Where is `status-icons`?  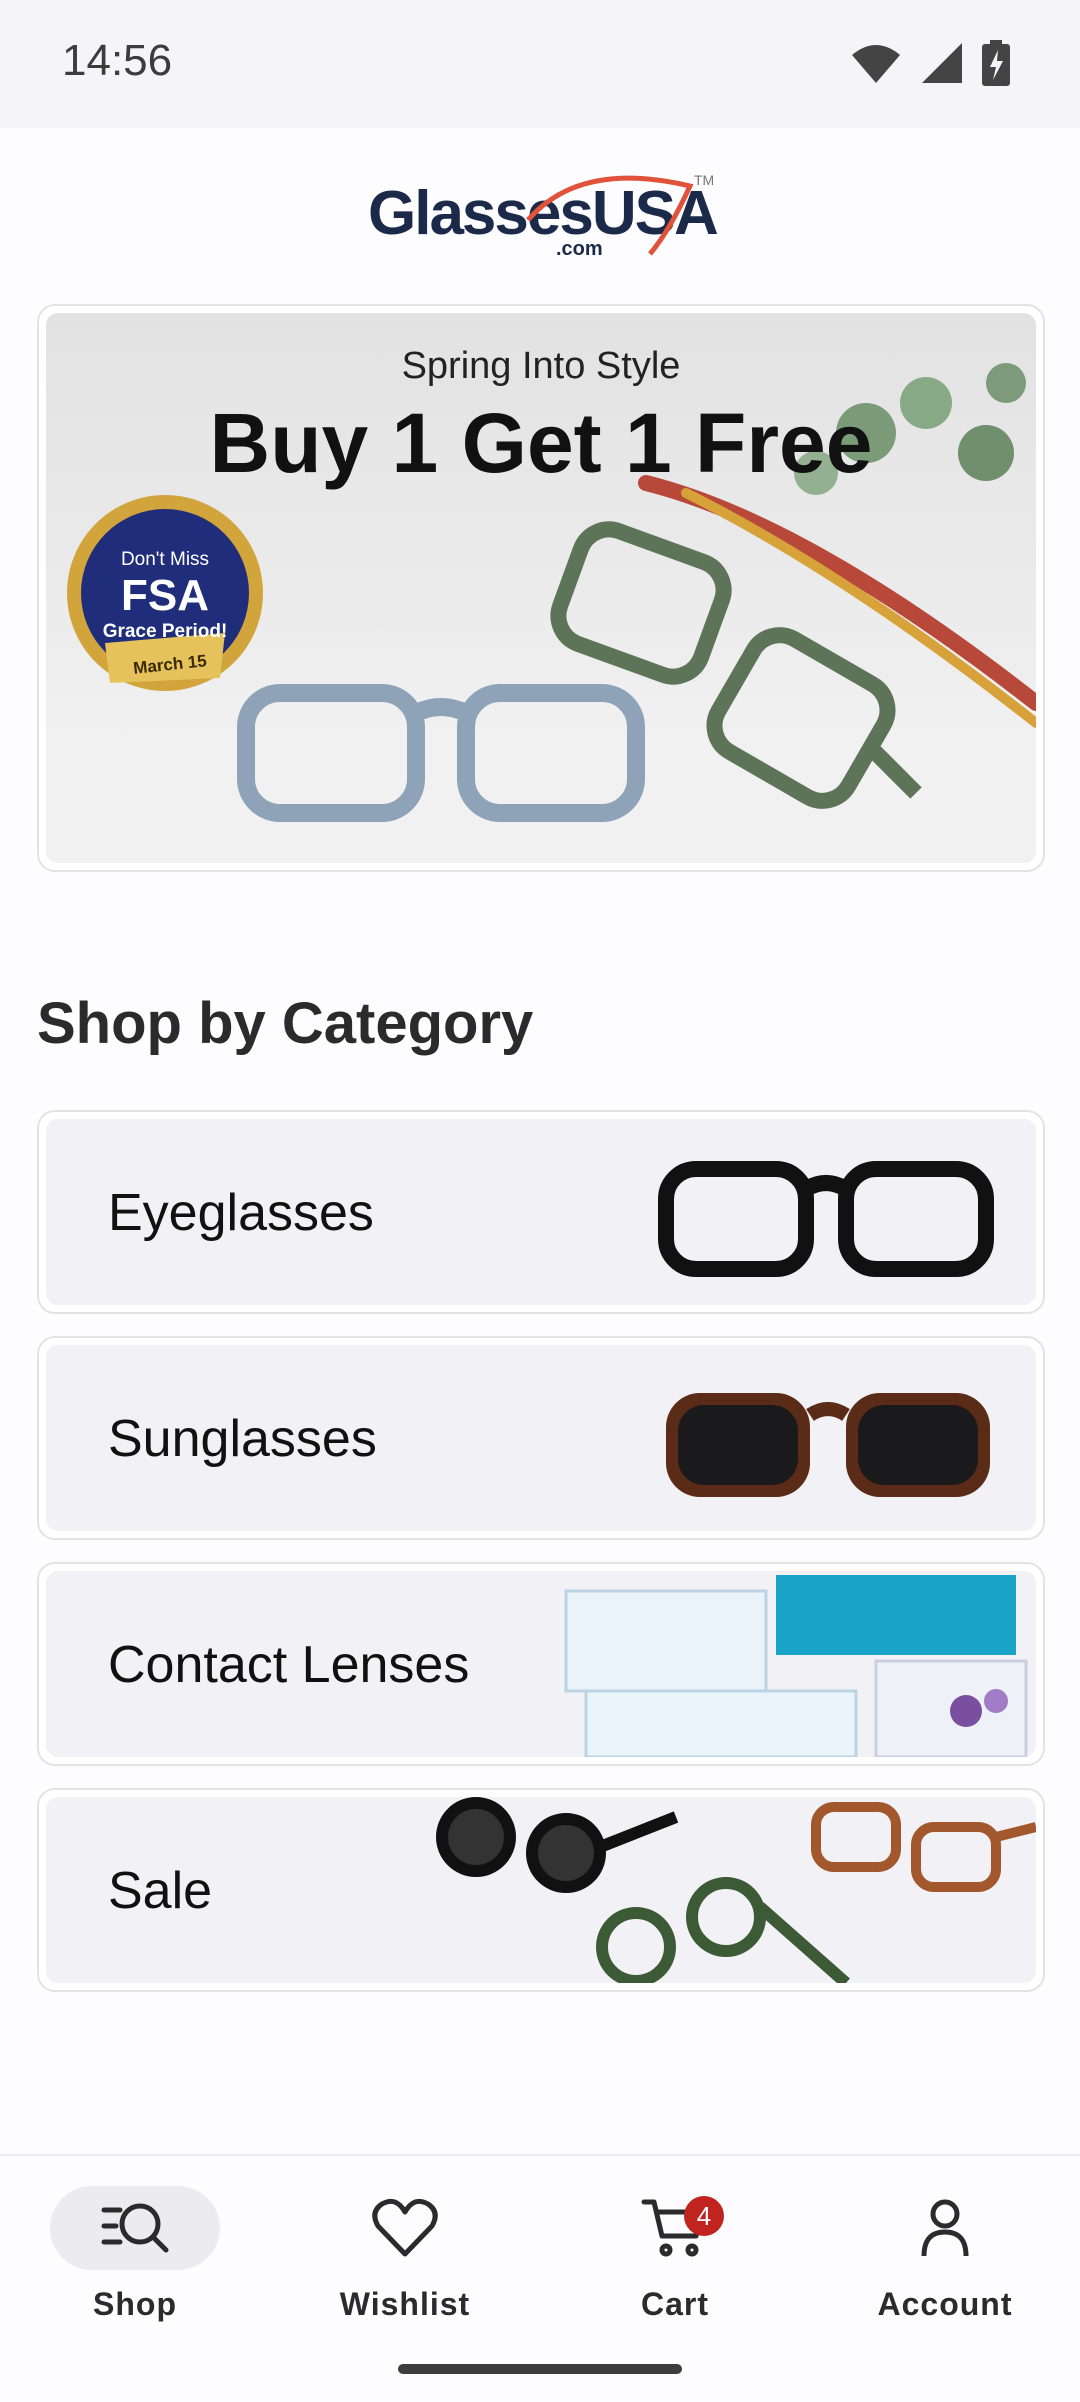 status-icons is located at coordinates (930, 63).